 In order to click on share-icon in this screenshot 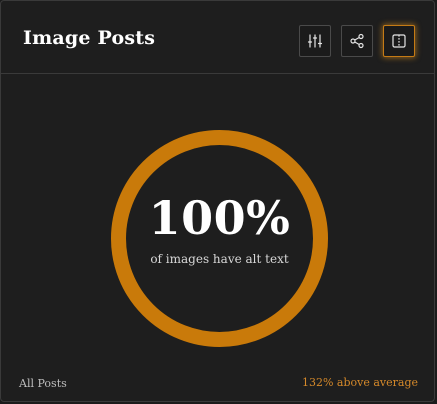, I will do `click(357, 41)`.